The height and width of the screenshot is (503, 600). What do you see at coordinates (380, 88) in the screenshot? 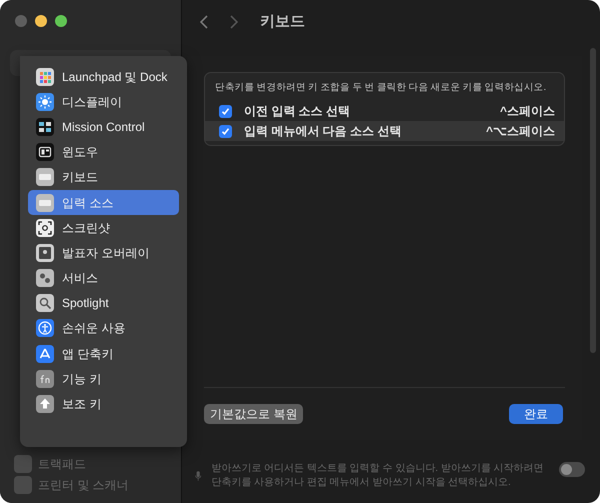
I see `hint-text: 단축키를 변경하려면 키 조합을 두 번 클릭한 다음 새로운 키를 입력하십시오.` at bounding box center [380, 88].